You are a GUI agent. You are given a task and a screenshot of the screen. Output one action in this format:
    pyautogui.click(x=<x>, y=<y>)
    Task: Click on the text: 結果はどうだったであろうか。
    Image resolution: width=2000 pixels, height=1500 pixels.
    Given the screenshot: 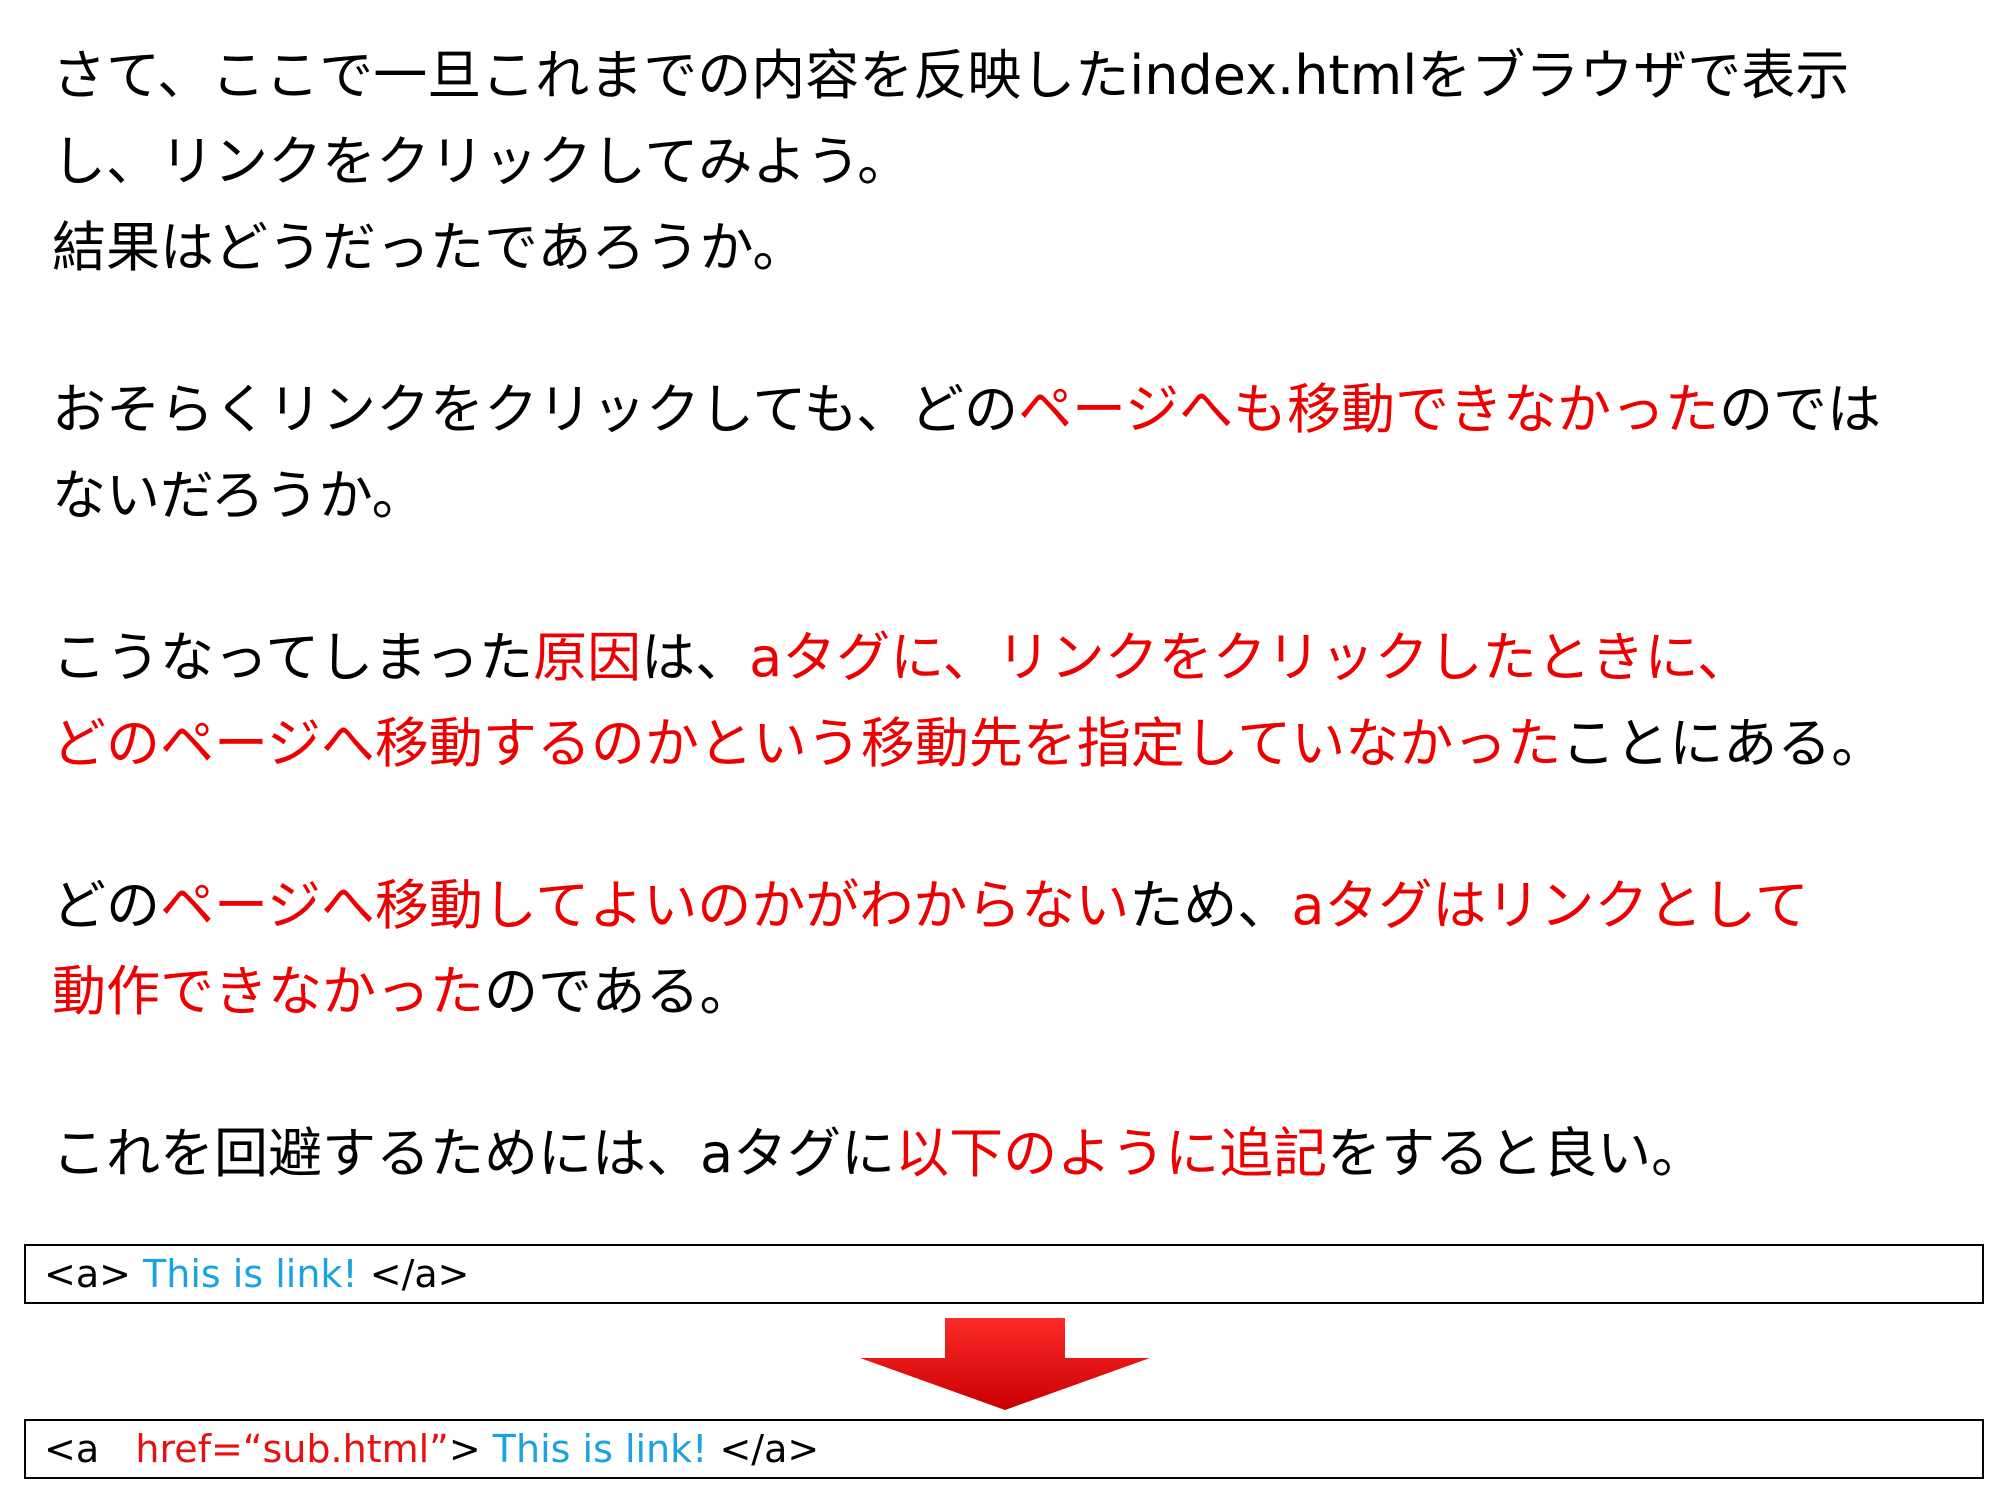 What is the action you would take?
    pyautogui.click(x=429, y=247)
    